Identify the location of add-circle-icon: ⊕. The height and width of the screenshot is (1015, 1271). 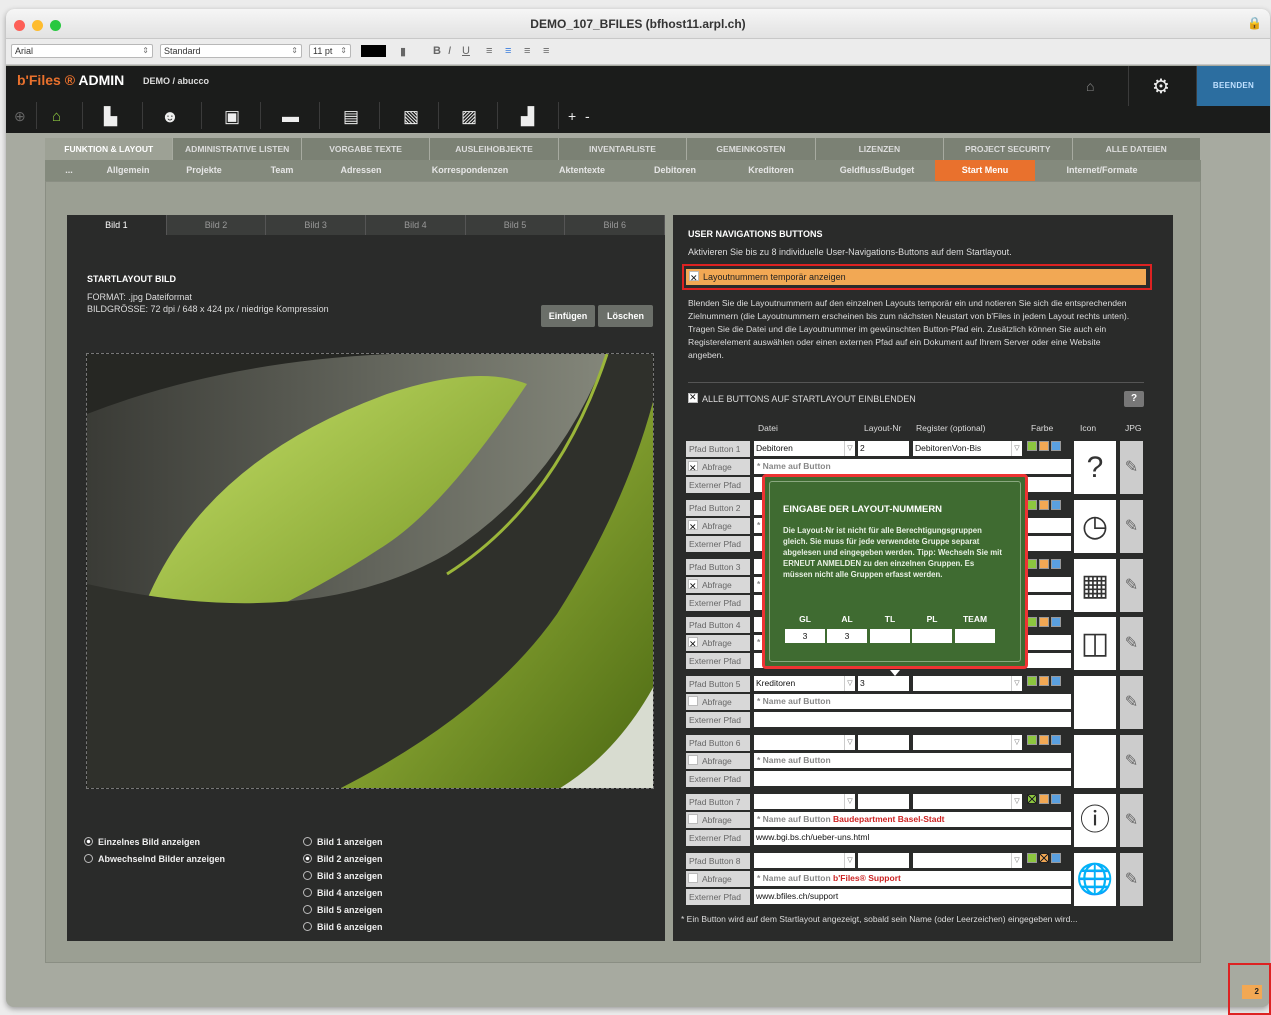
(20, 116).